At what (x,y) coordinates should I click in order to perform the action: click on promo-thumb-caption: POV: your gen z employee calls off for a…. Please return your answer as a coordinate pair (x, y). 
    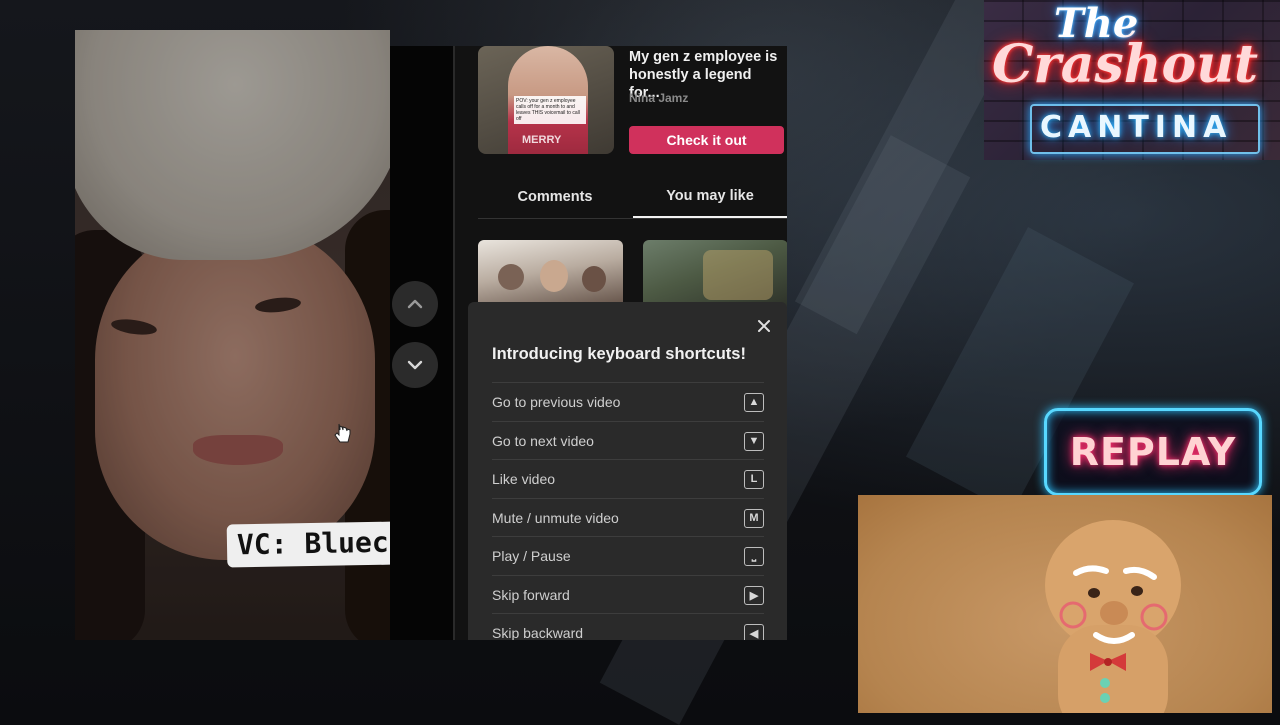
    Looking at the image, I should click on (550, 110).